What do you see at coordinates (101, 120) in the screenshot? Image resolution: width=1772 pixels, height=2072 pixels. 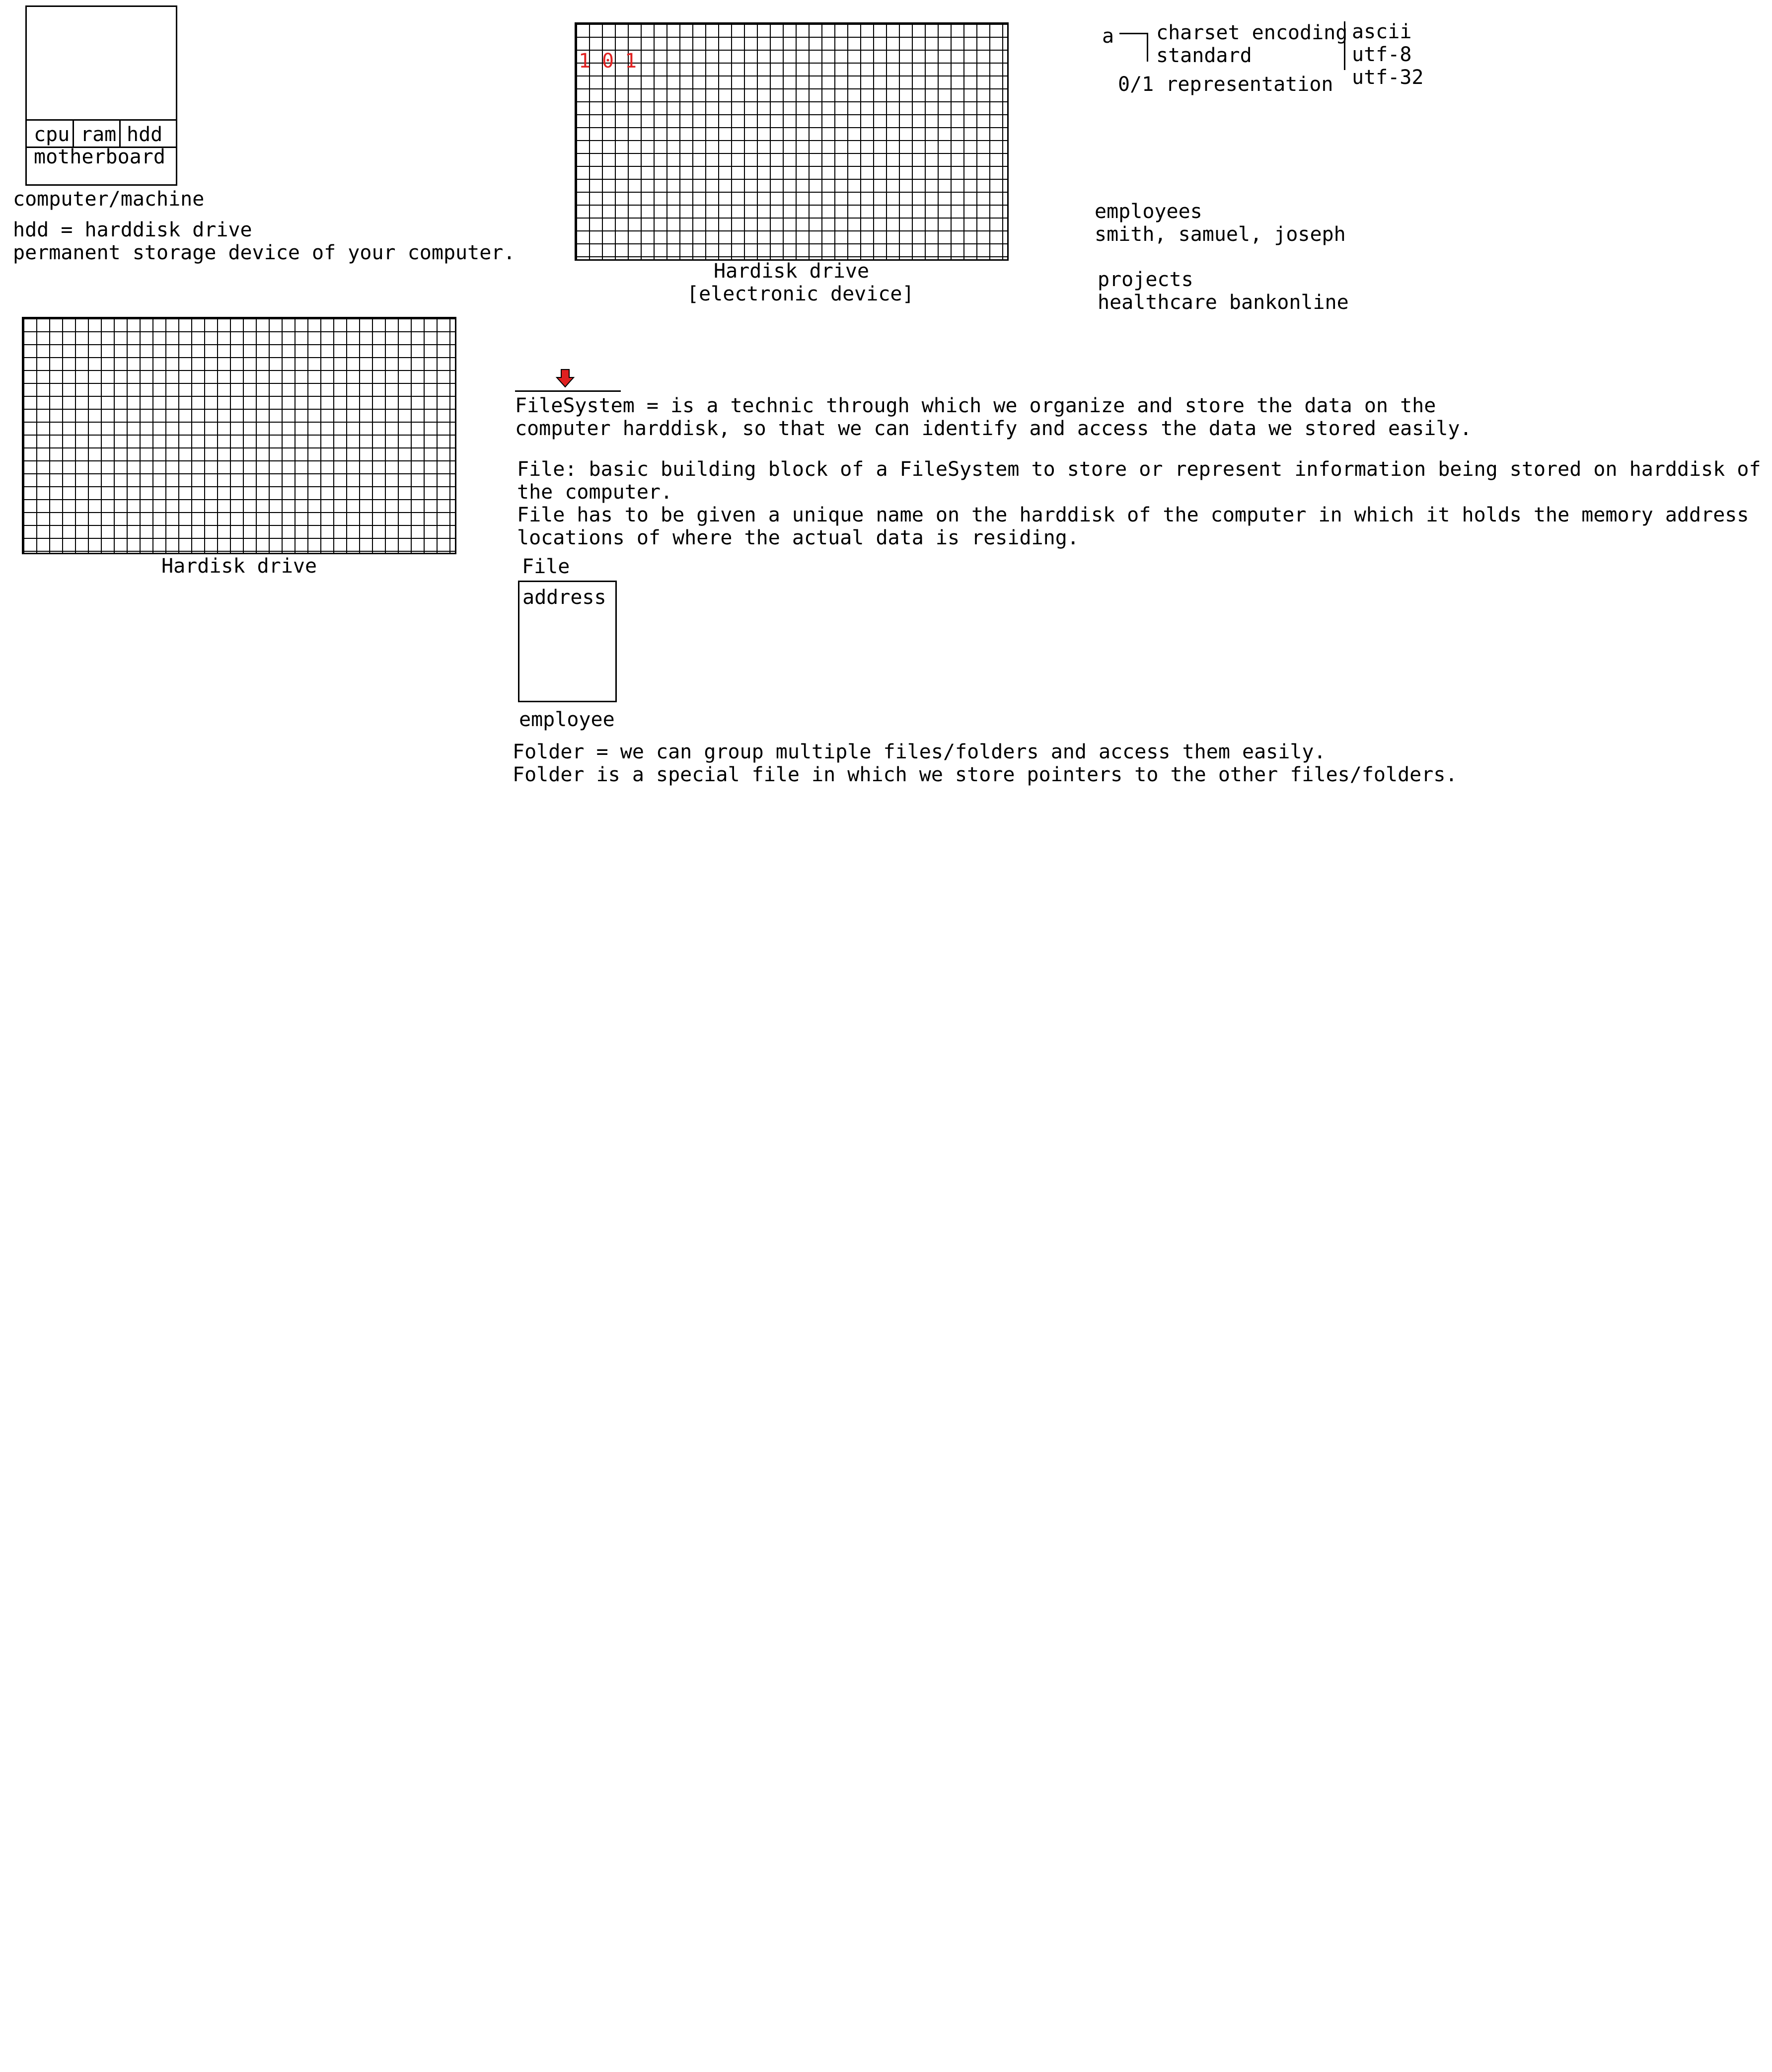 I see `computer-parts-top-divider` at bounding box center [101, 120].